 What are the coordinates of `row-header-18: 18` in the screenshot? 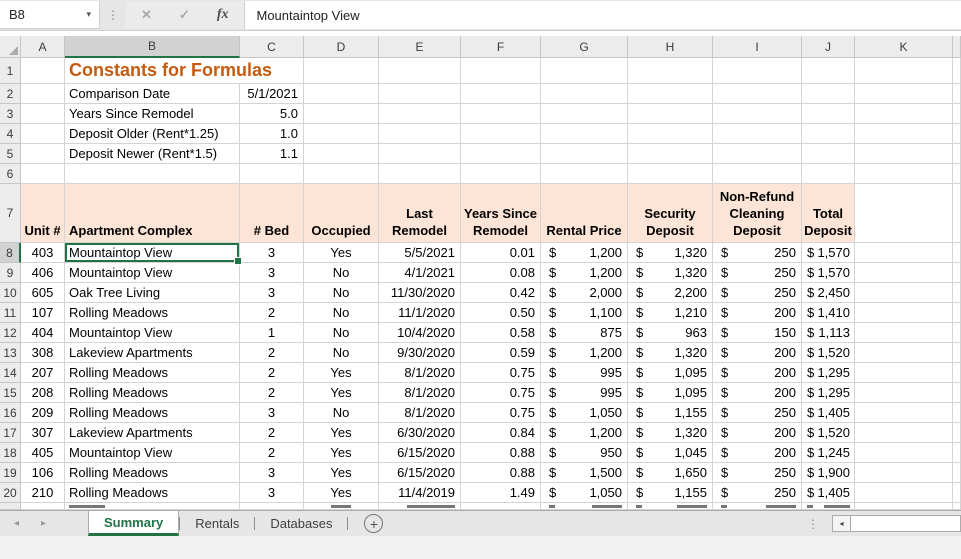 It's located at (10, 453).